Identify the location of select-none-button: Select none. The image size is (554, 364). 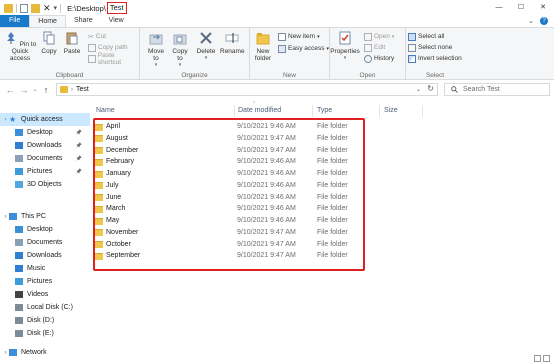
(430, 47).